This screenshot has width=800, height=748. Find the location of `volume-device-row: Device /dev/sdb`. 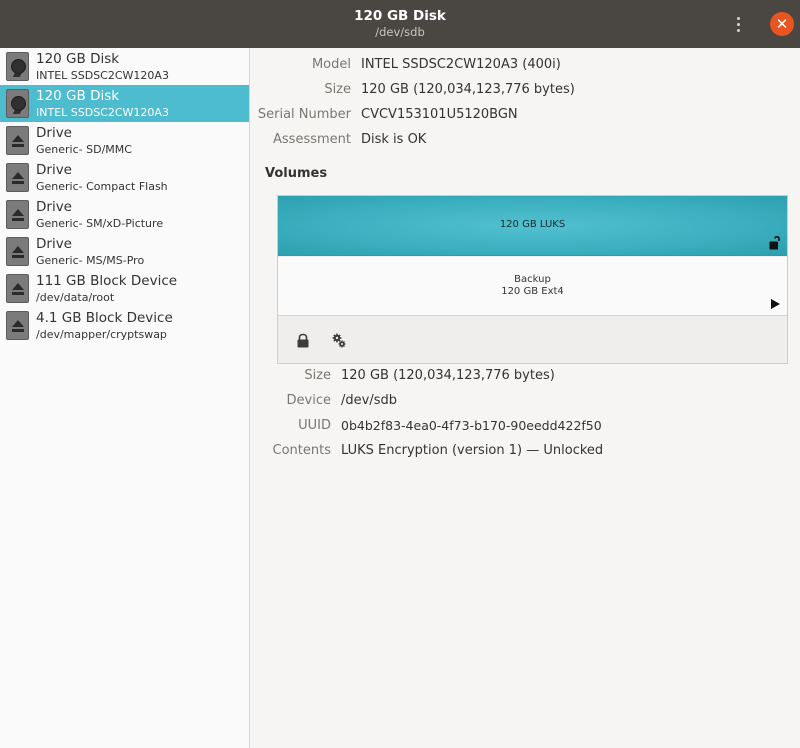

volume-device-row: Device /dev/sdb is located at coordinates (525, 403).